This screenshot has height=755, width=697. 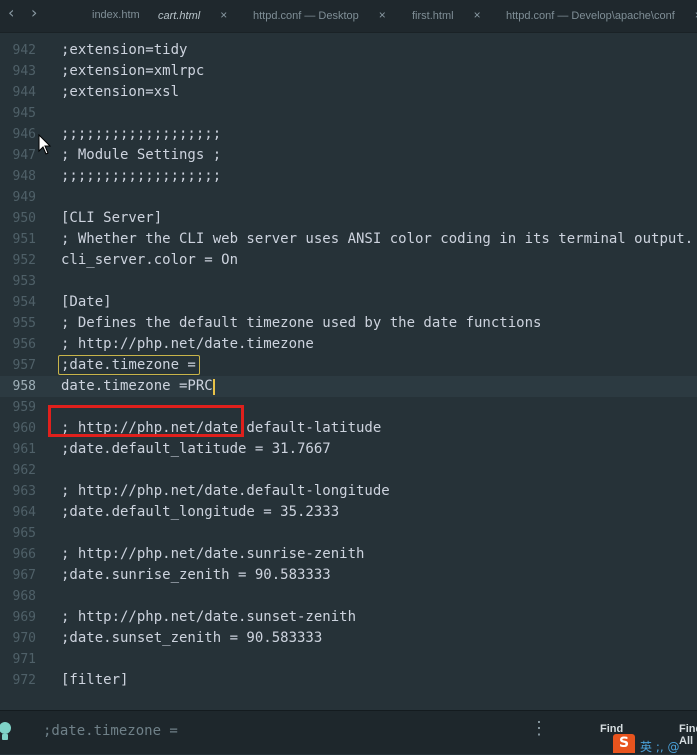 What do you see at coordinates (24, 155) in the screenshot?
I see `line-number: 947` at bounding box center [24, 155].